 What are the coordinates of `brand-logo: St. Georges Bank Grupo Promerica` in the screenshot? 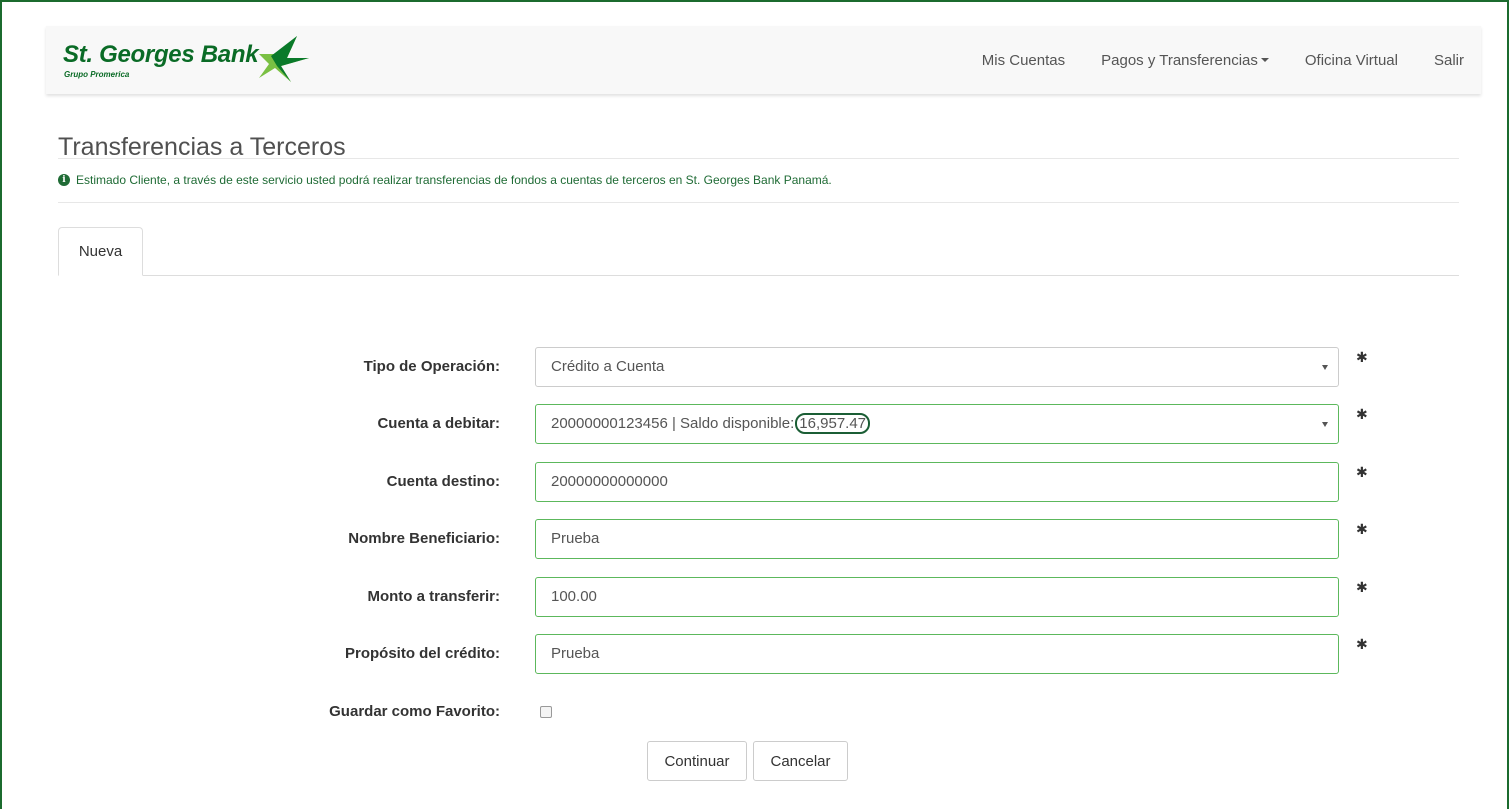 It's located at (193, 60).